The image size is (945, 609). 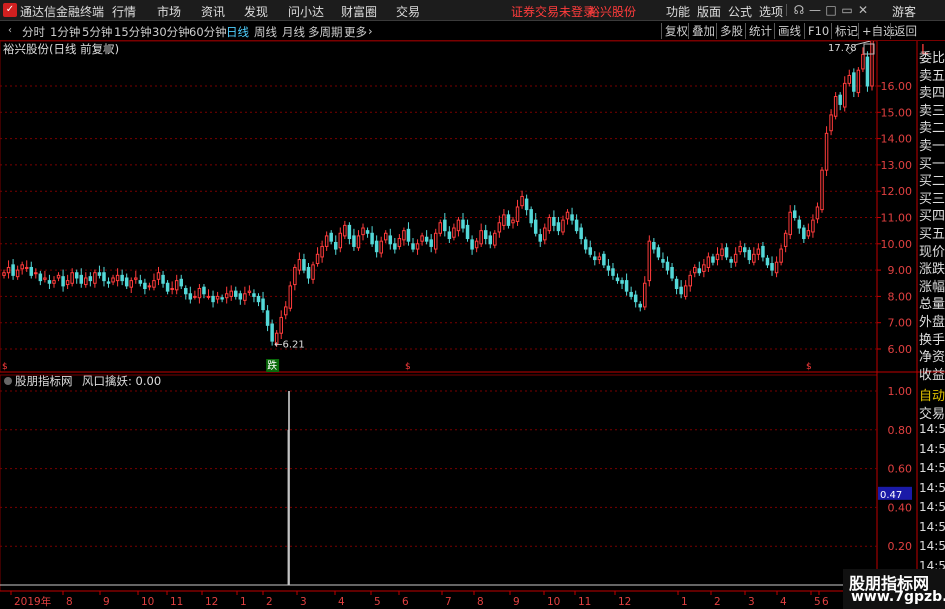 What do you see at coordinates (900, 349) in the screenshot?
I see `price-label: 6.00` at bounding box center [900, 349].